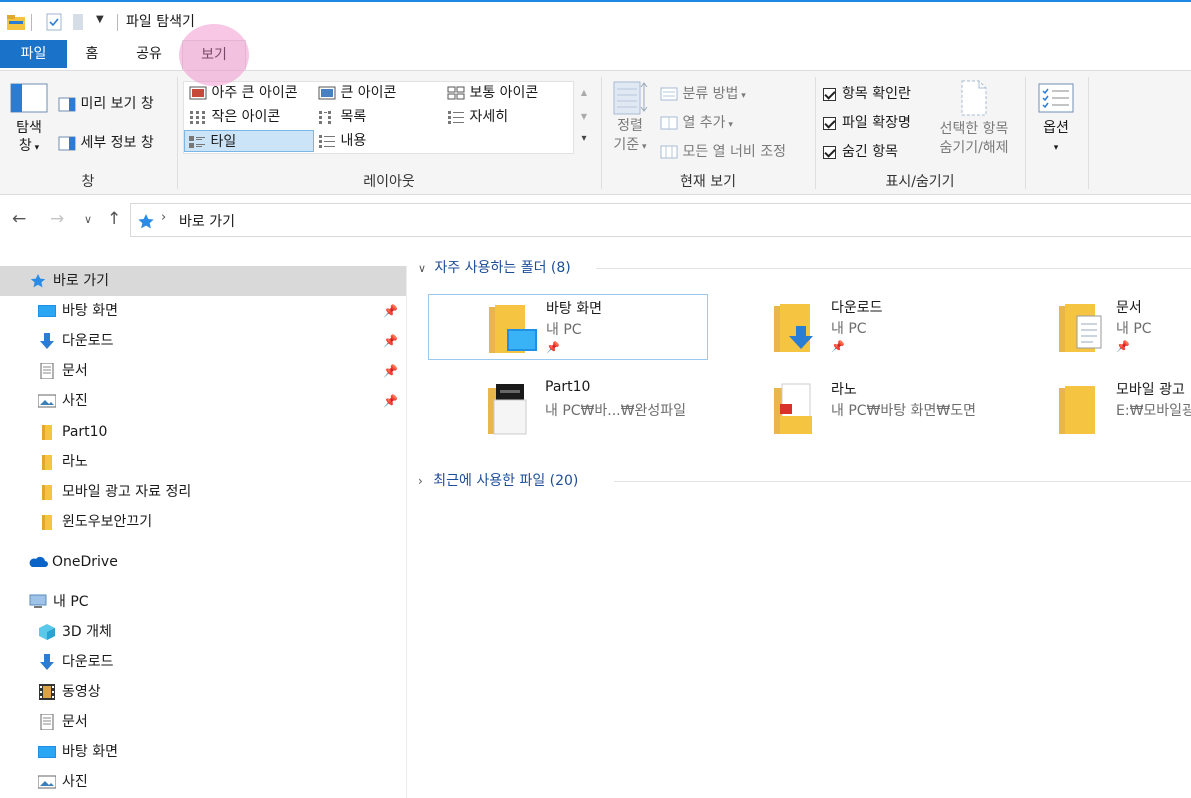 This screenshot has height=798, width=1191. I want to click on gallery-expand-icon: ▾, so click(584, 139).